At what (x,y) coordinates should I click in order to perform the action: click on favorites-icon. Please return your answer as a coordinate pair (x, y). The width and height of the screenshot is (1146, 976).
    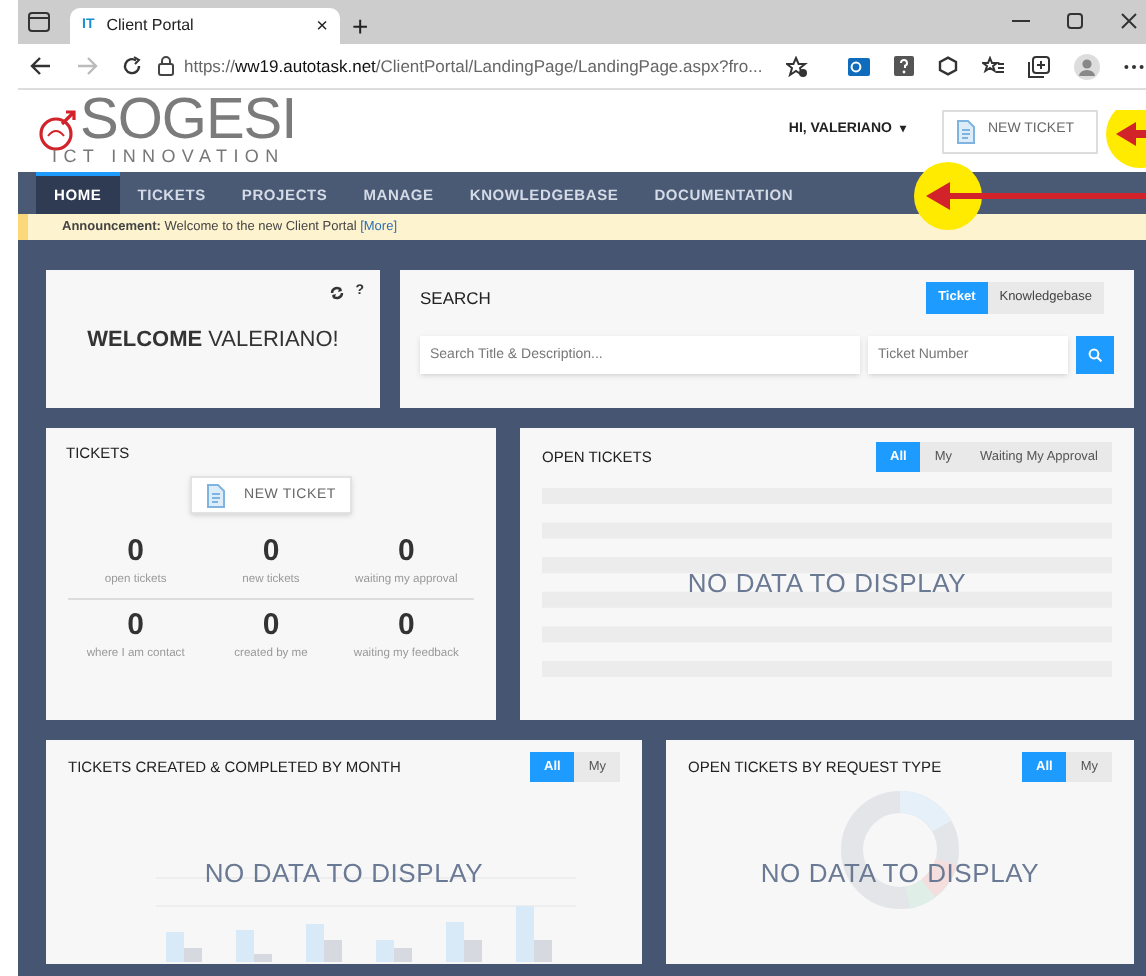
    Looking at the image, I should click on (993, 66).